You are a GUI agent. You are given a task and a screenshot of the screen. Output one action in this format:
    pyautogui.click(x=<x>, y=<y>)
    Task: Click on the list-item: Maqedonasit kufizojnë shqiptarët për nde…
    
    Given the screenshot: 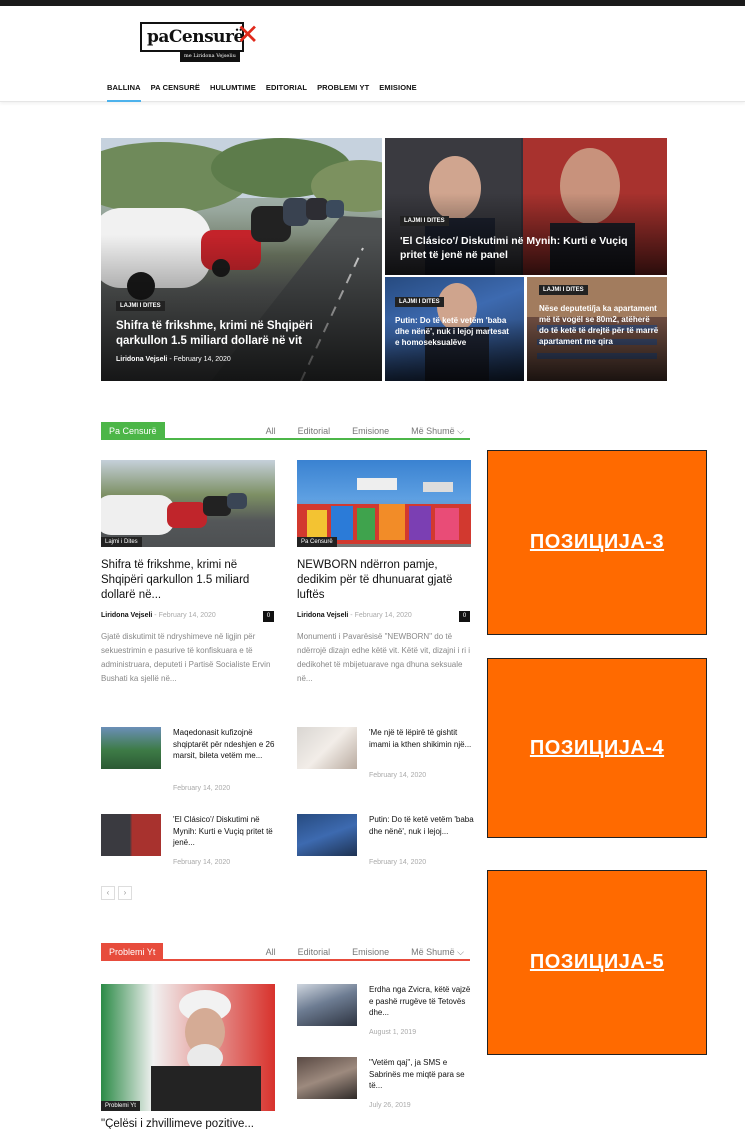 What is the action you would take?
    pyautogui.click(x=191, y=762)
    